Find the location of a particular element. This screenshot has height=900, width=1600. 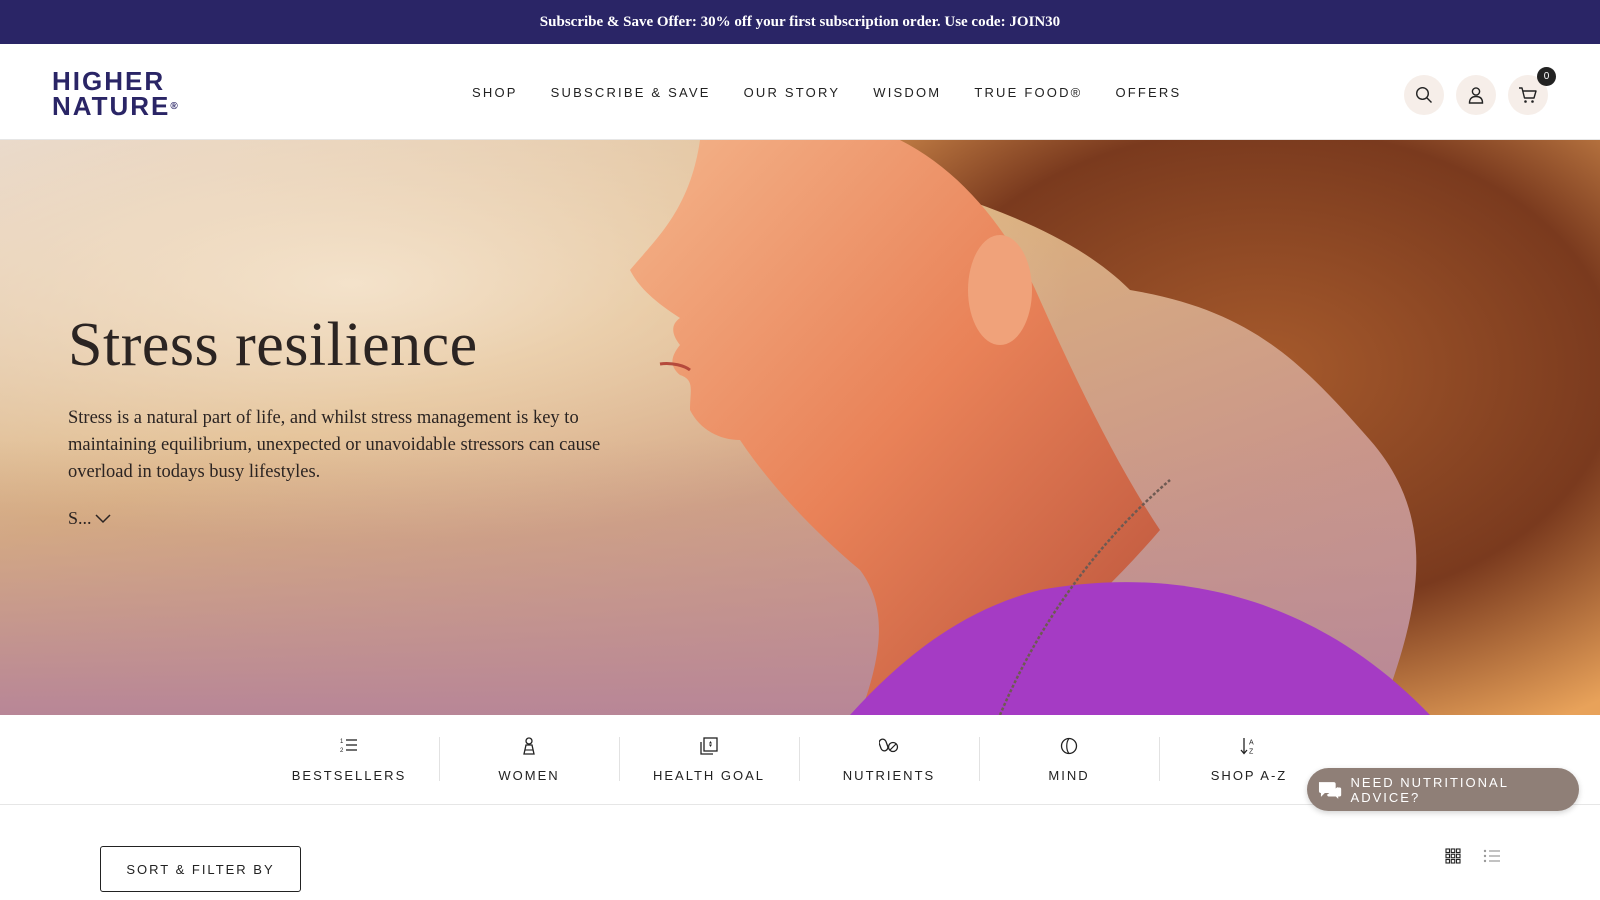

brand-line-2: NATURE is located at coordinates (111, 106).